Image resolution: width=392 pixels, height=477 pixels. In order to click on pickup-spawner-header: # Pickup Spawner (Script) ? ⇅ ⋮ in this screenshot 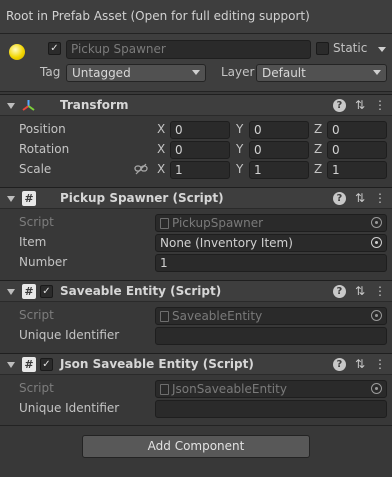, I will do `click(196, 198)`.